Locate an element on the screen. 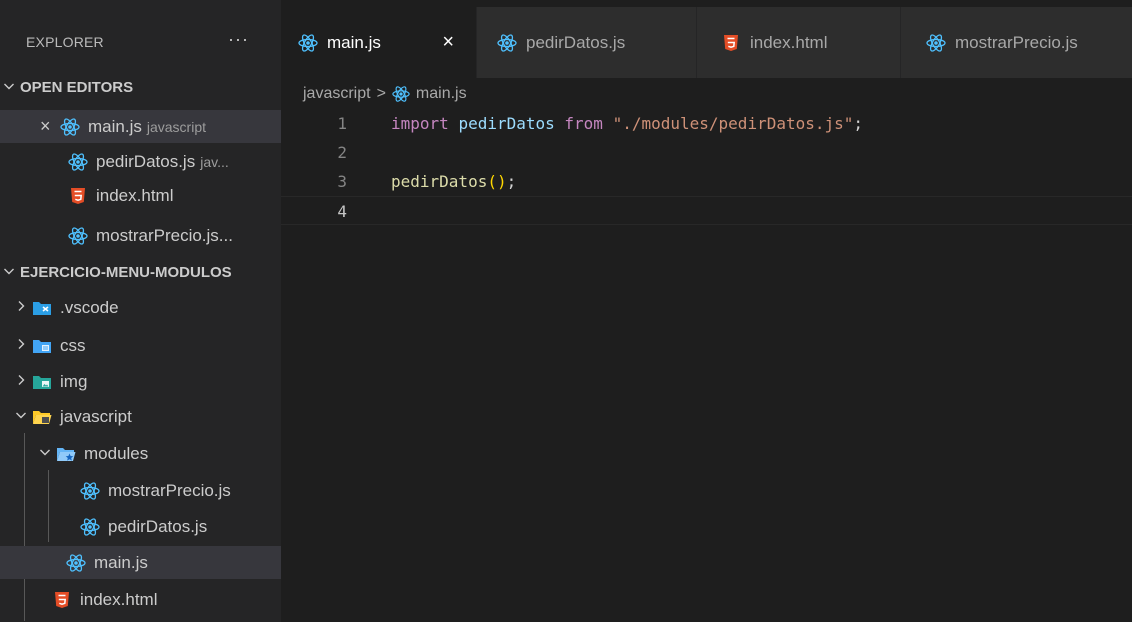  code-line: 2 is located at coordinates (706, 152).